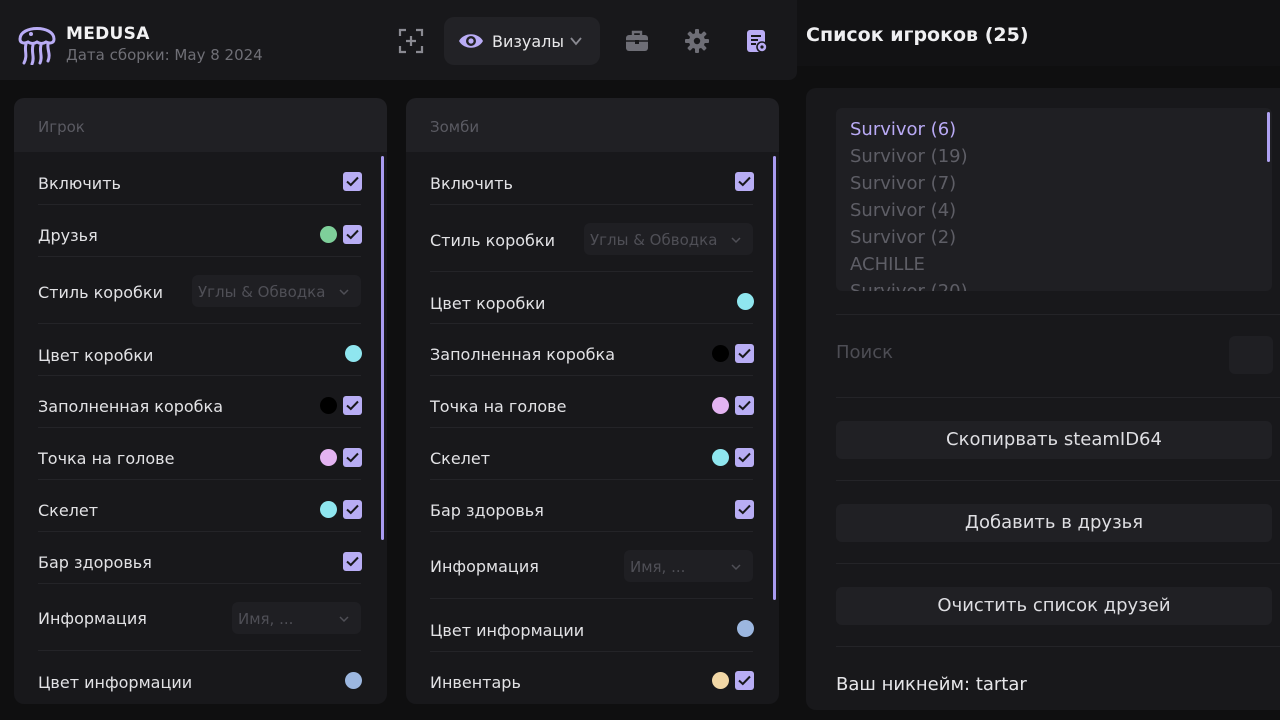 The width and height of the screenshot is (1280, 720). Describe the element at coordinates (592, 678) in the screenshot. I see `zombie-inventory-row: Инвентарь` at that location.